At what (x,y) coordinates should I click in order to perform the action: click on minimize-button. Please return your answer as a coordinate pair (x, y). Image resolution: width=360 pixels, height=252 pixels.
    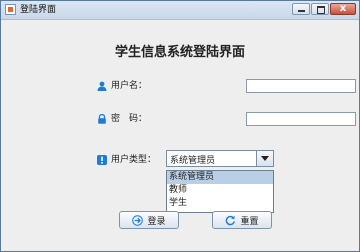
    Looking at the image, I should click on (301, 9).